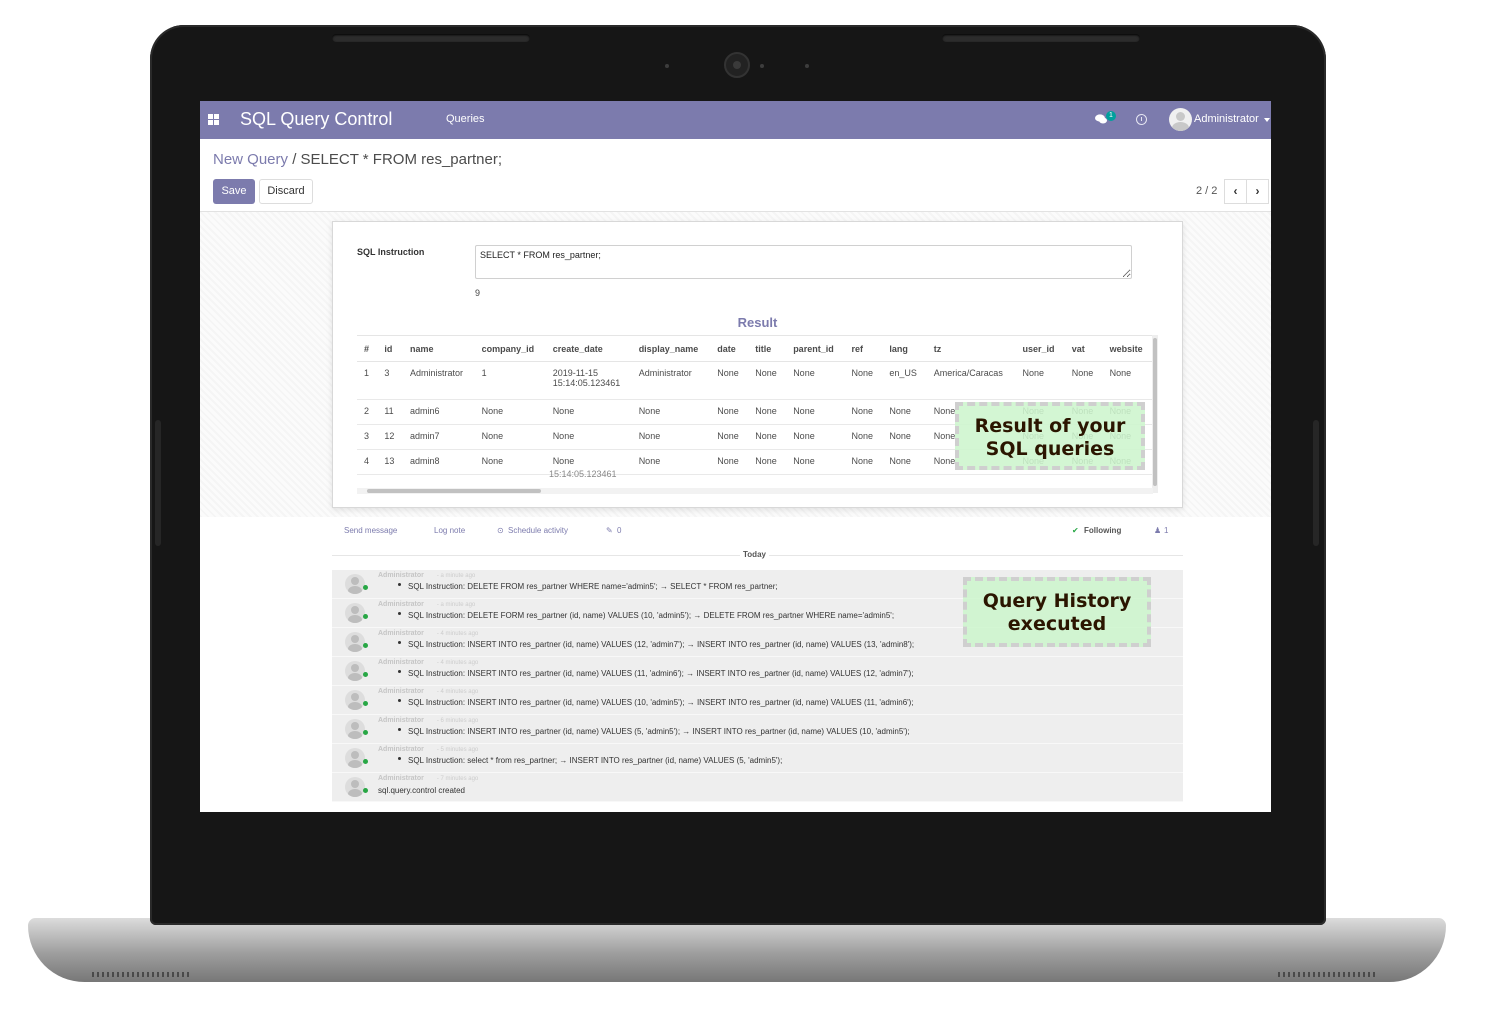 The width and height of the screenshot is (1500, 1036). What do you see at coordinates (1235, 191) in the screenshot?
I see `pager-previous-button: ‹` at bounding box center [1235, 191].